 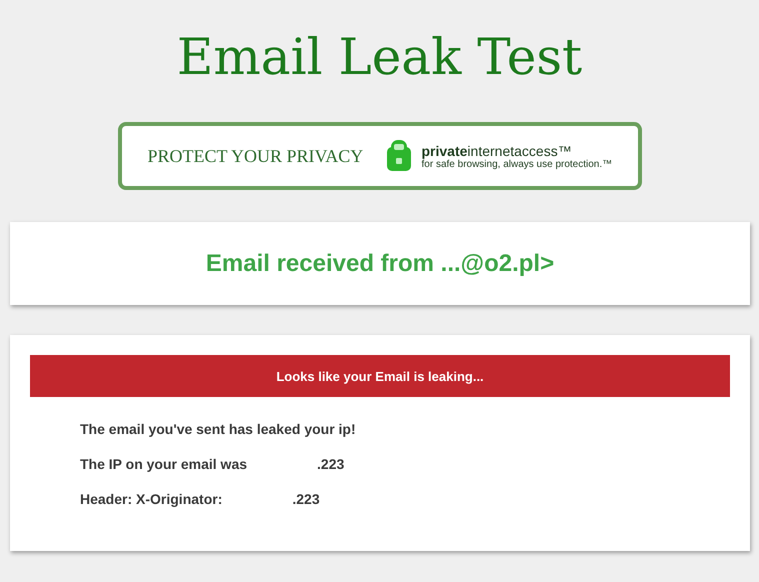 What do you see at coordinates (517, 164) in the screenshot?
I see `brand-tagline: for safe browsing, always use protection.™` at bounding box center [517, 164].